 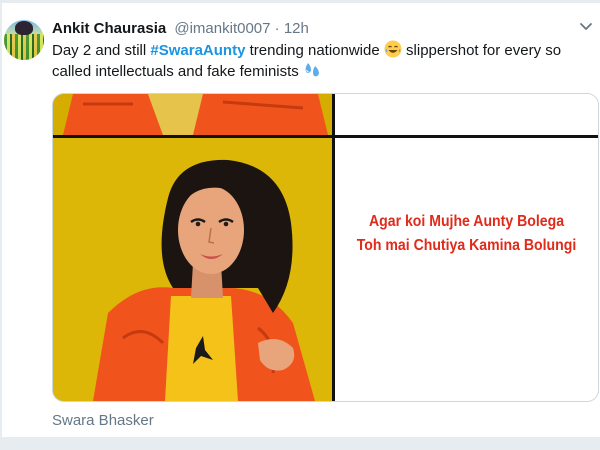 What do you see at coordinates (222, 28) in the screenshot?
I see `author-handle: @imankit0007` at bounding box center [222, 28].